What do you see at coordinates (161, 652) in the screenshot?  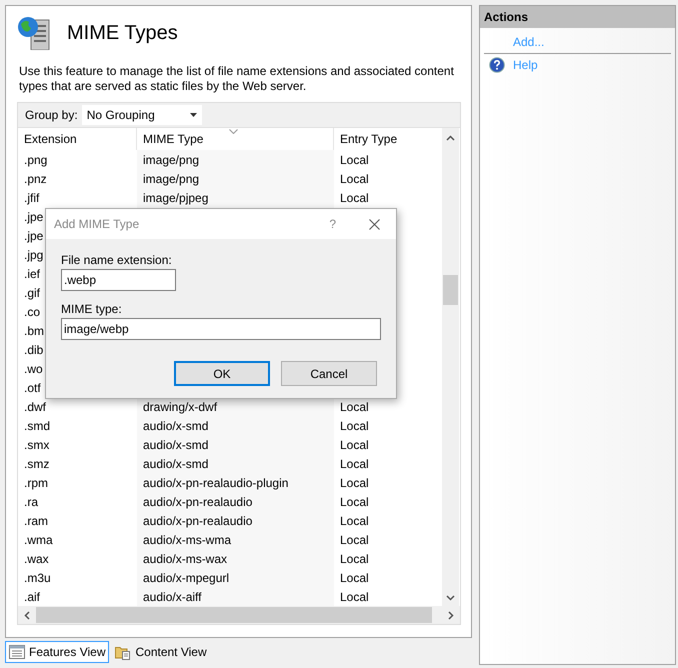 I see `view-tab: Content View` at bounding box center [161, 652].